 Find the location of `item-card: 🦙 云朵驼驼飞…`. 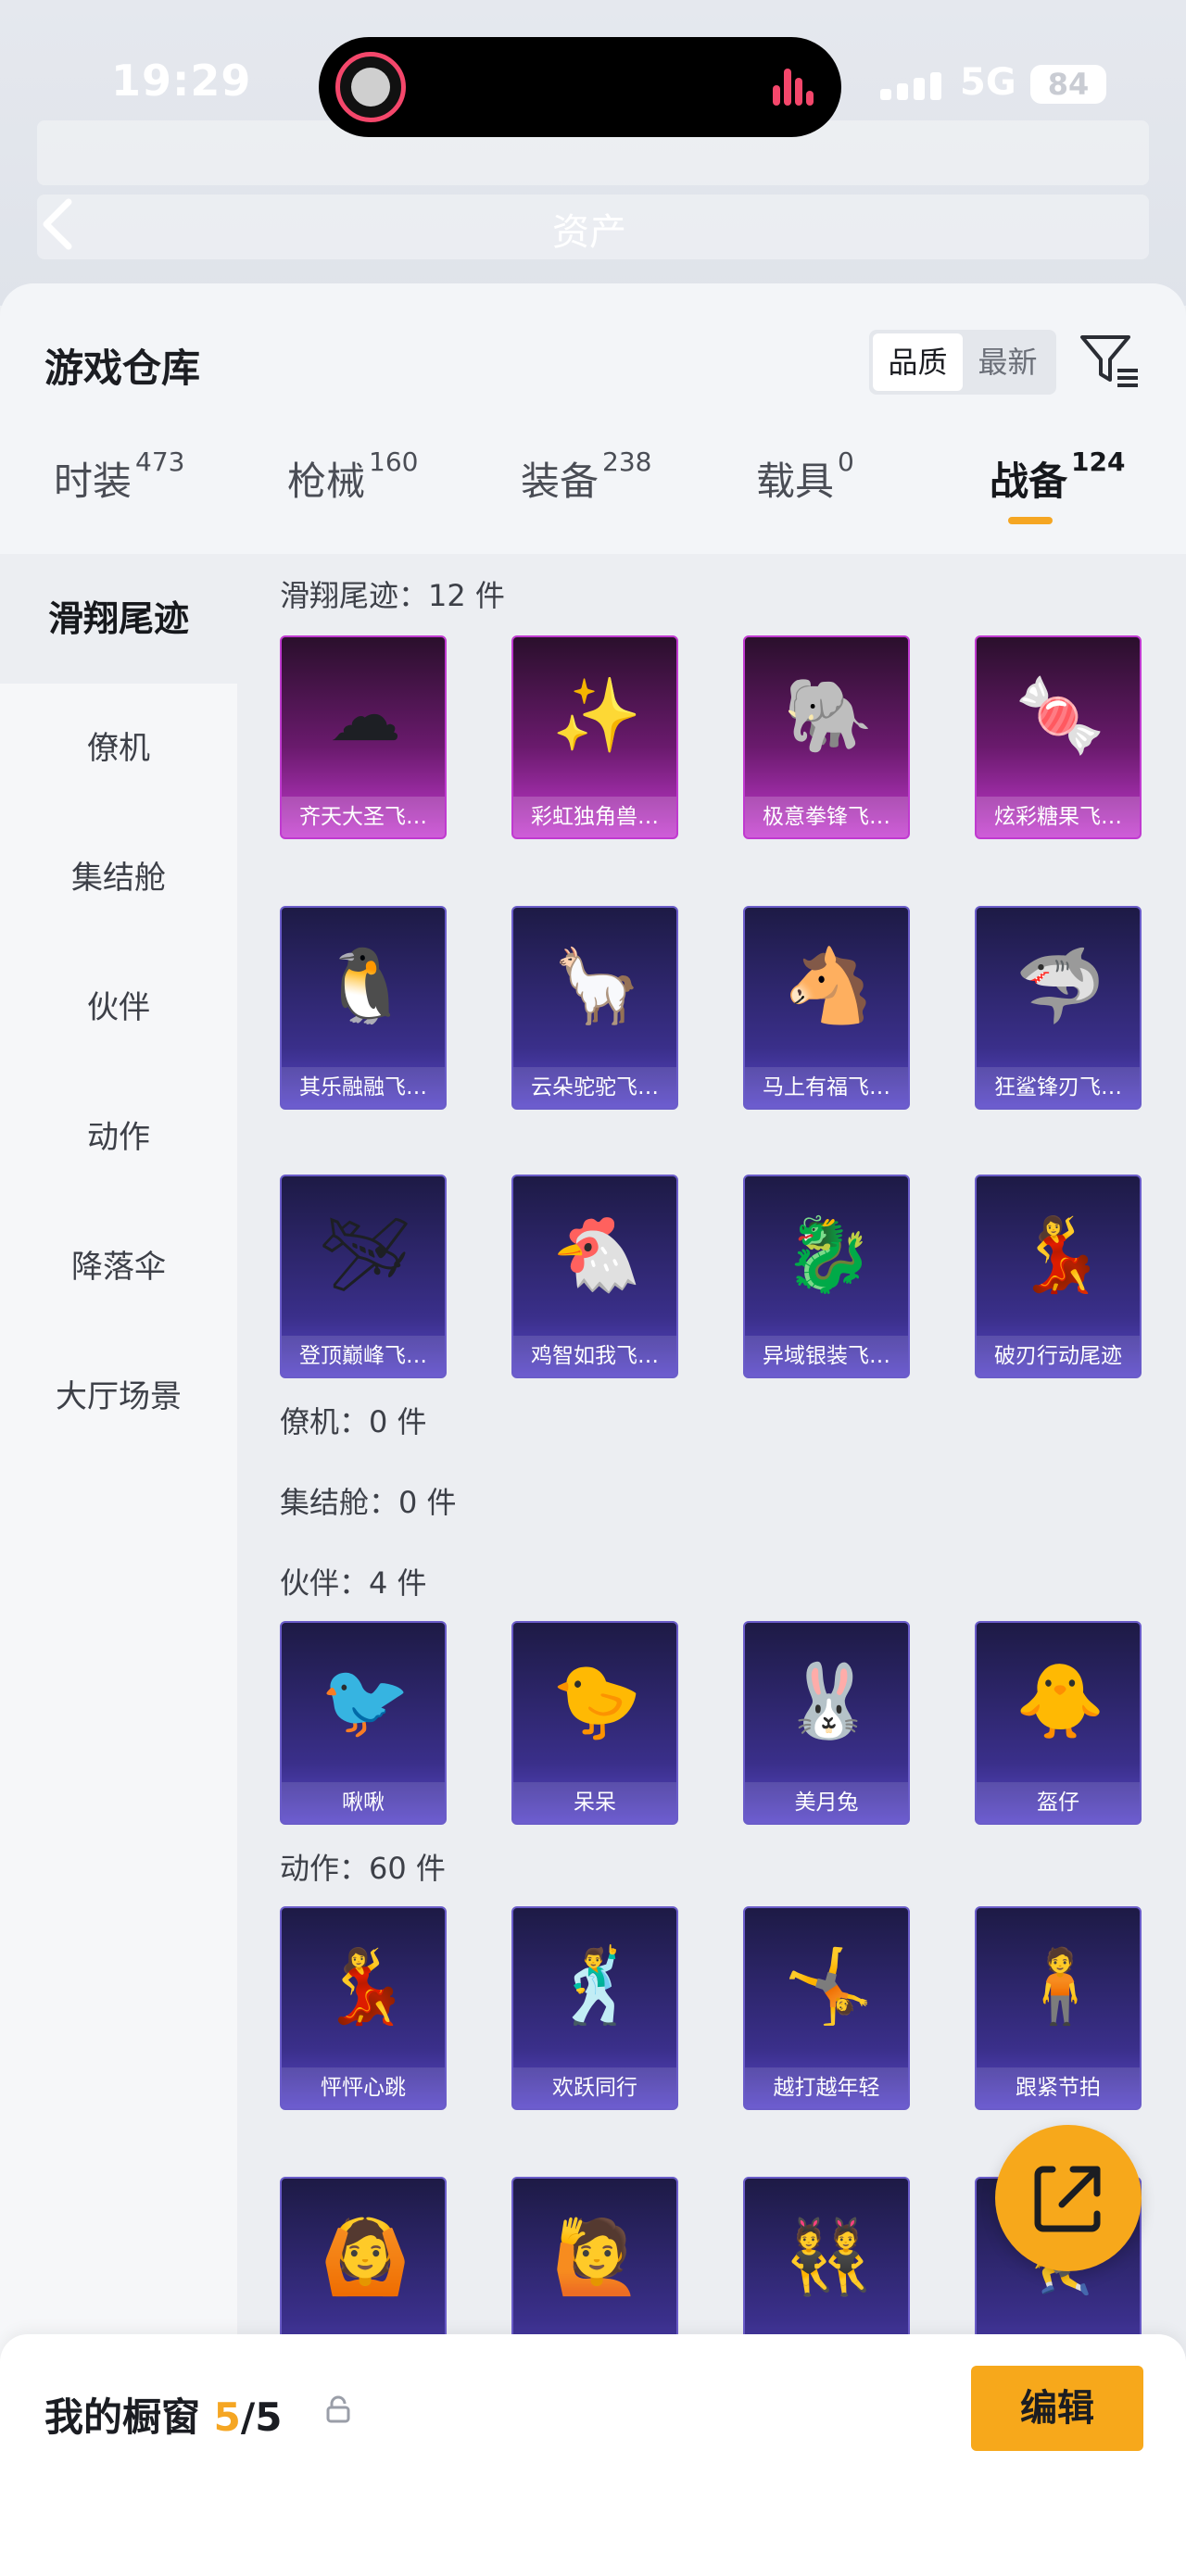

item-card: 🦙 云朵驼驼飞… is located at coordinates (594, 1008).